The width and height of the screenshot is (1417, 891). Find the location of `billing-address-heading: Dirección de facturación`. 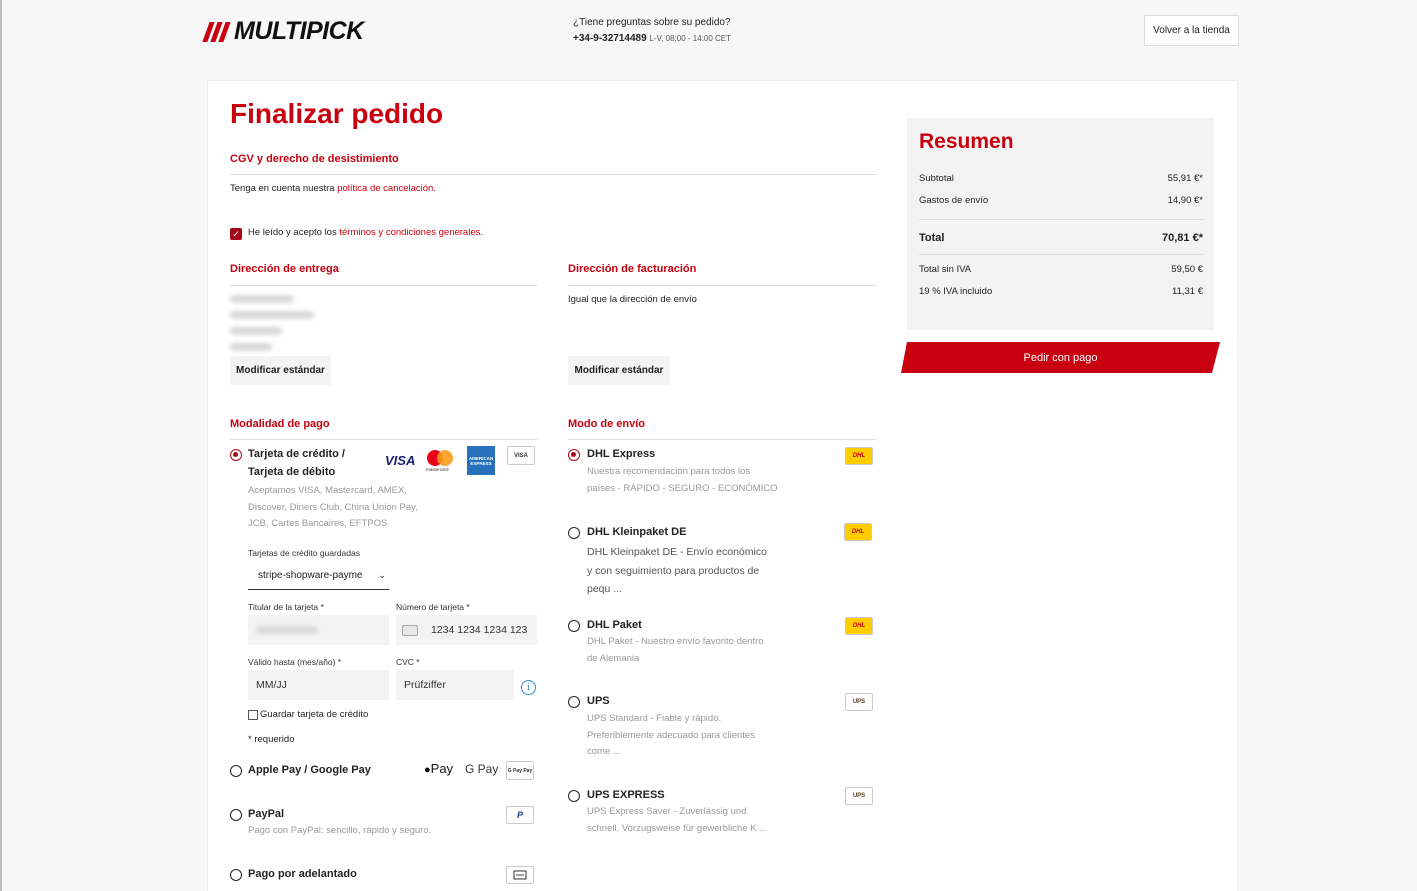

billing-address-heading: Dirección de facturación is located at coordinates (632, 269).